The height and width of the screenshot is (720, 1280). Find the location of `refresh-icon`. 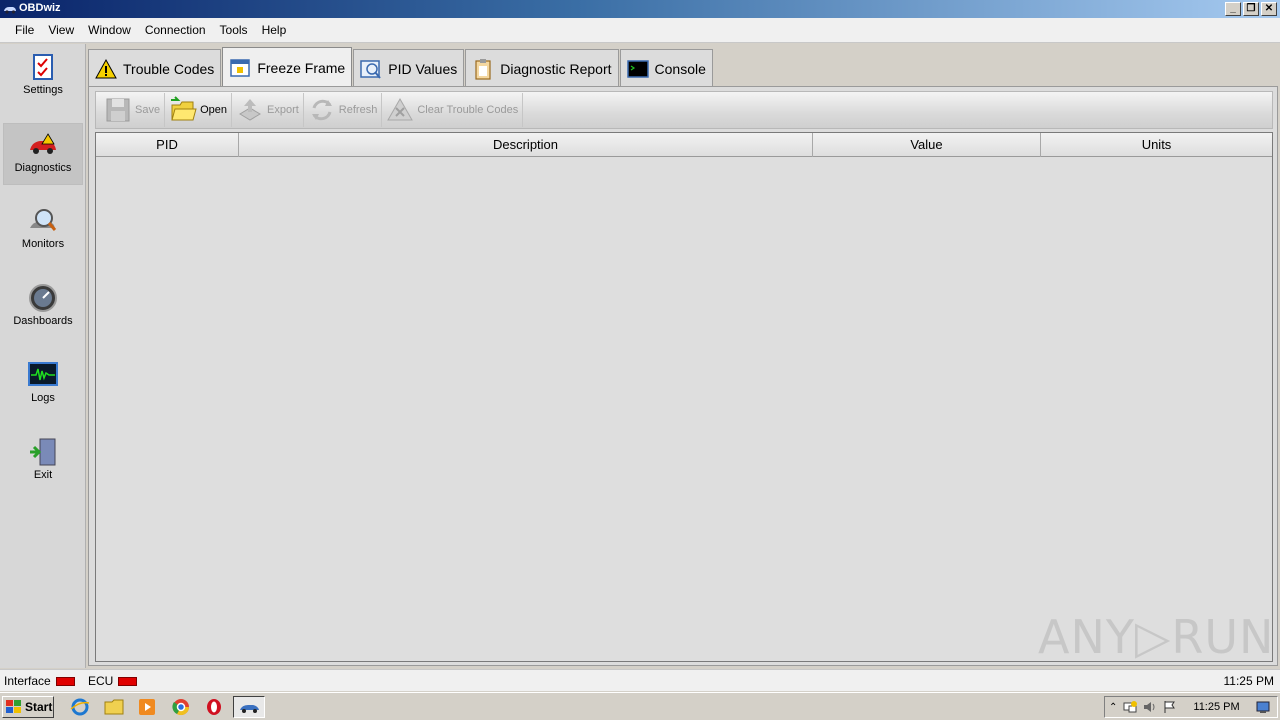

refresh-icon is located at coordinates (321, 110).